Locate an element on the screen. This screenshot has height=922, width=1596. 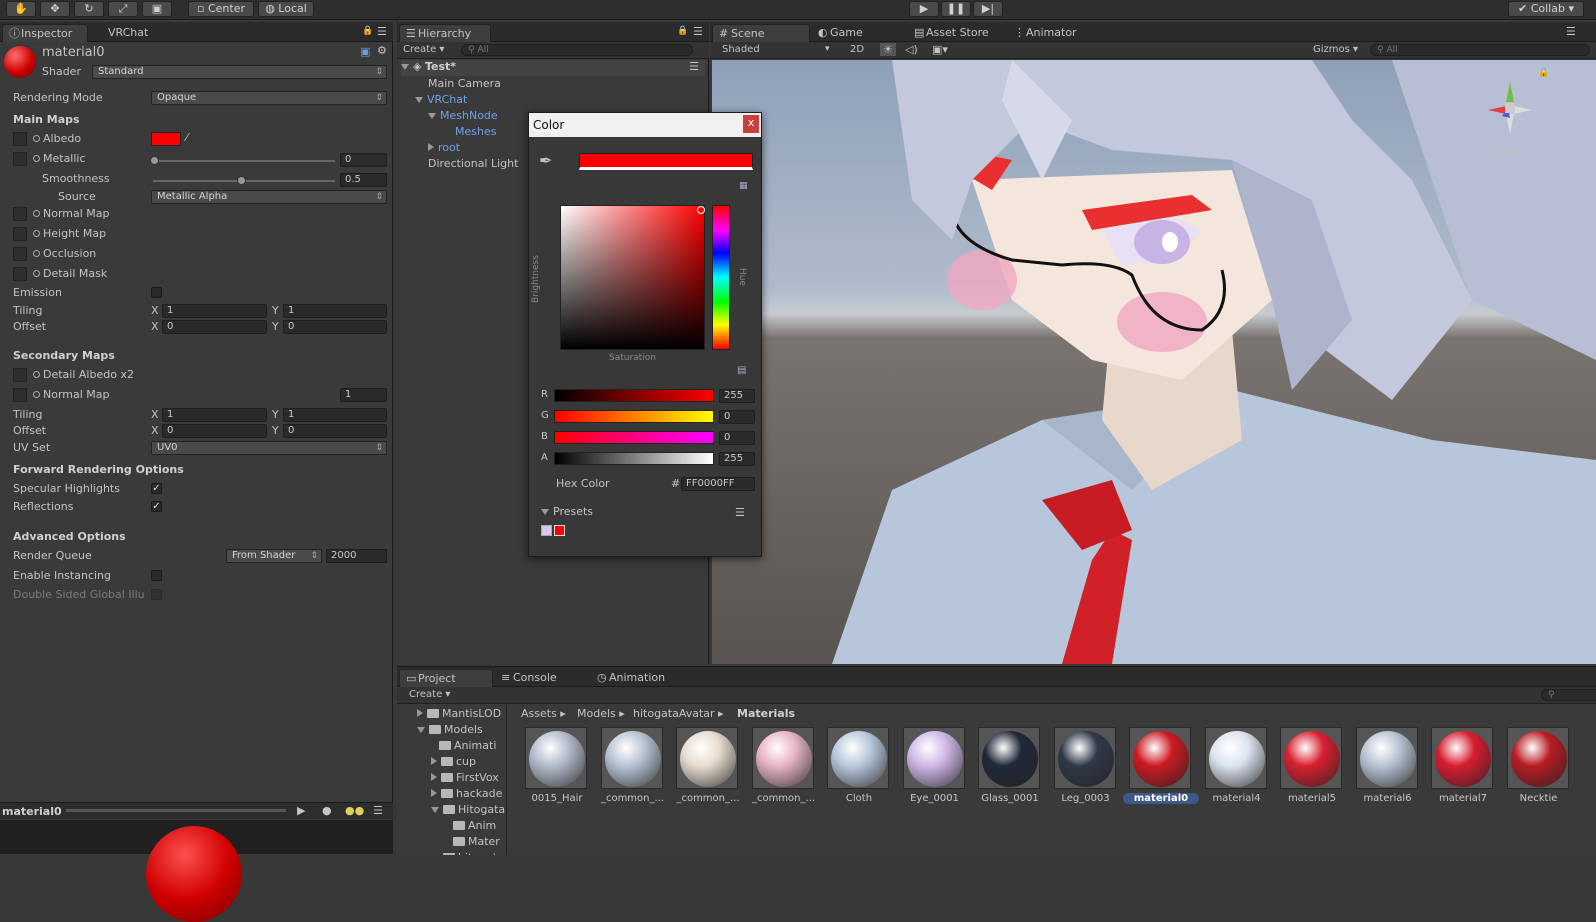
normal-map-picker-icon is located at coordinates (36, 213).